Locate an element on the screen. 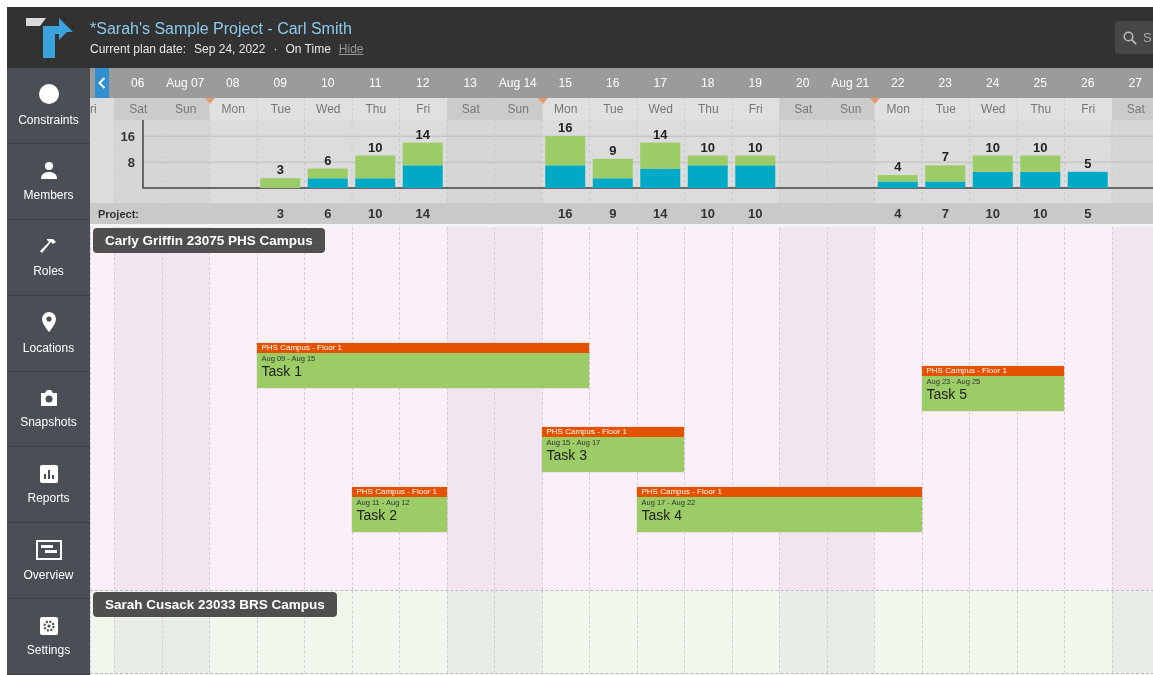 This screenshot has width=1153, height=675. date-header: 26 is located at coordinates (1088, 83).